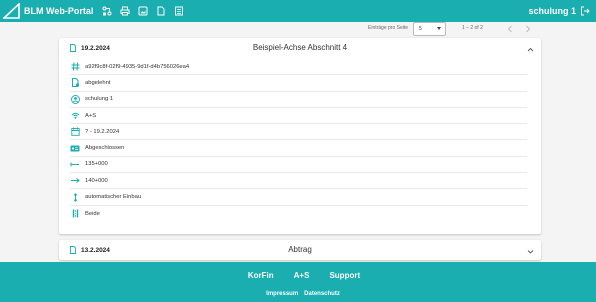  What do you see at coordinates (298, 132) in the screenshot?
I see `detail-row-date: ? - 19.2.2024` at bounding box center [298, 132].